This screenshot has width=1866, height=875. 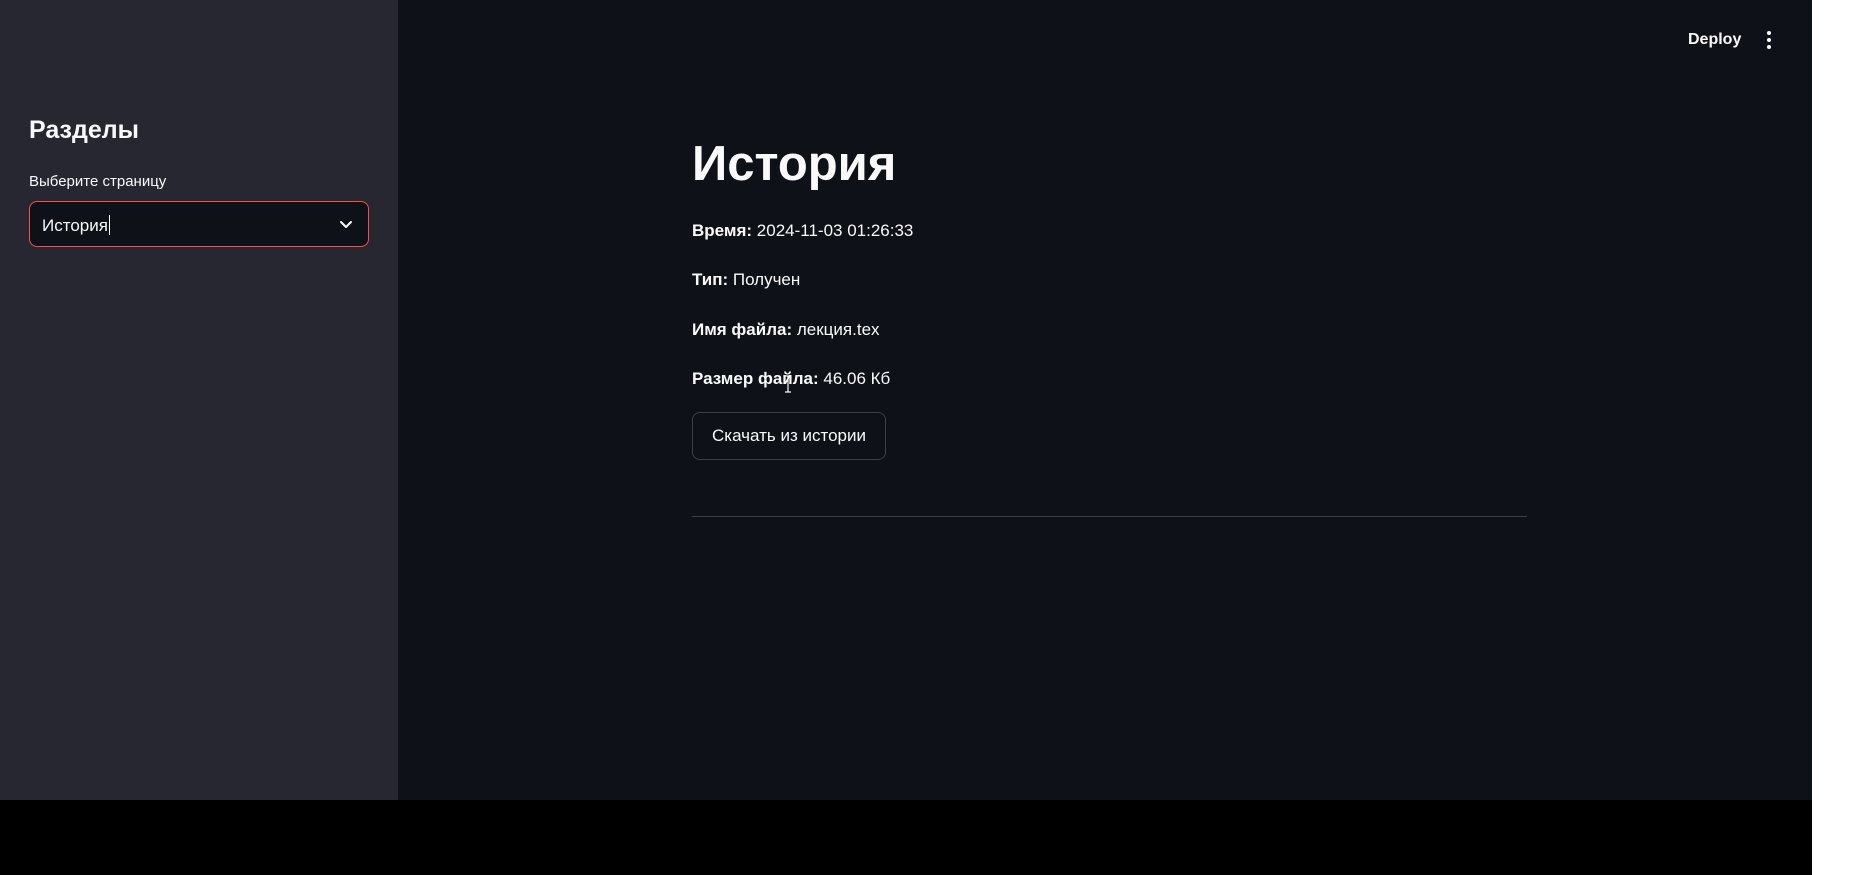 I want to click on page-select-label: Выберите страницу, so click(x=98, y=181).